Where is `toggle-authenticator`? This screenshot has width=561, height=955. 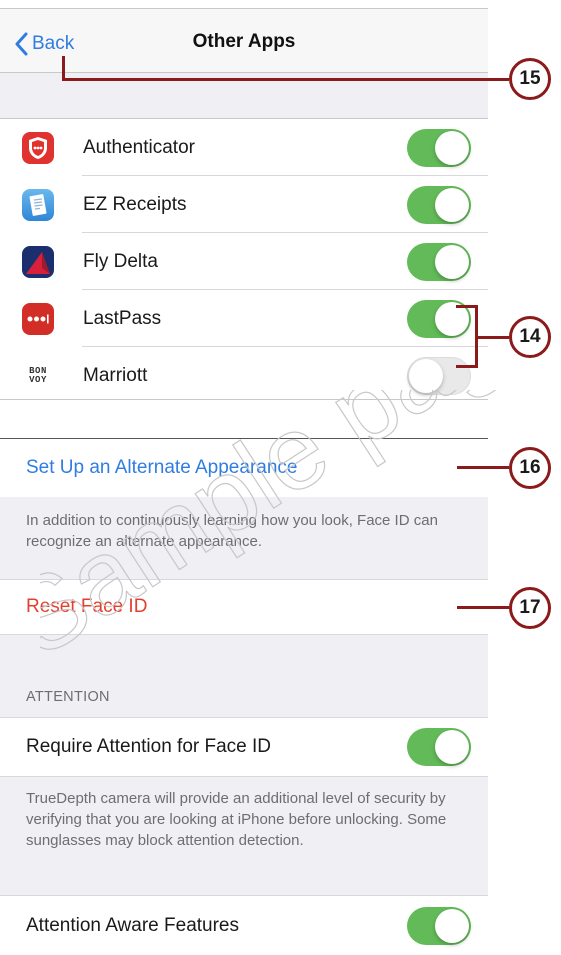
toggle-authenticator is located at coordinates (439, 147).